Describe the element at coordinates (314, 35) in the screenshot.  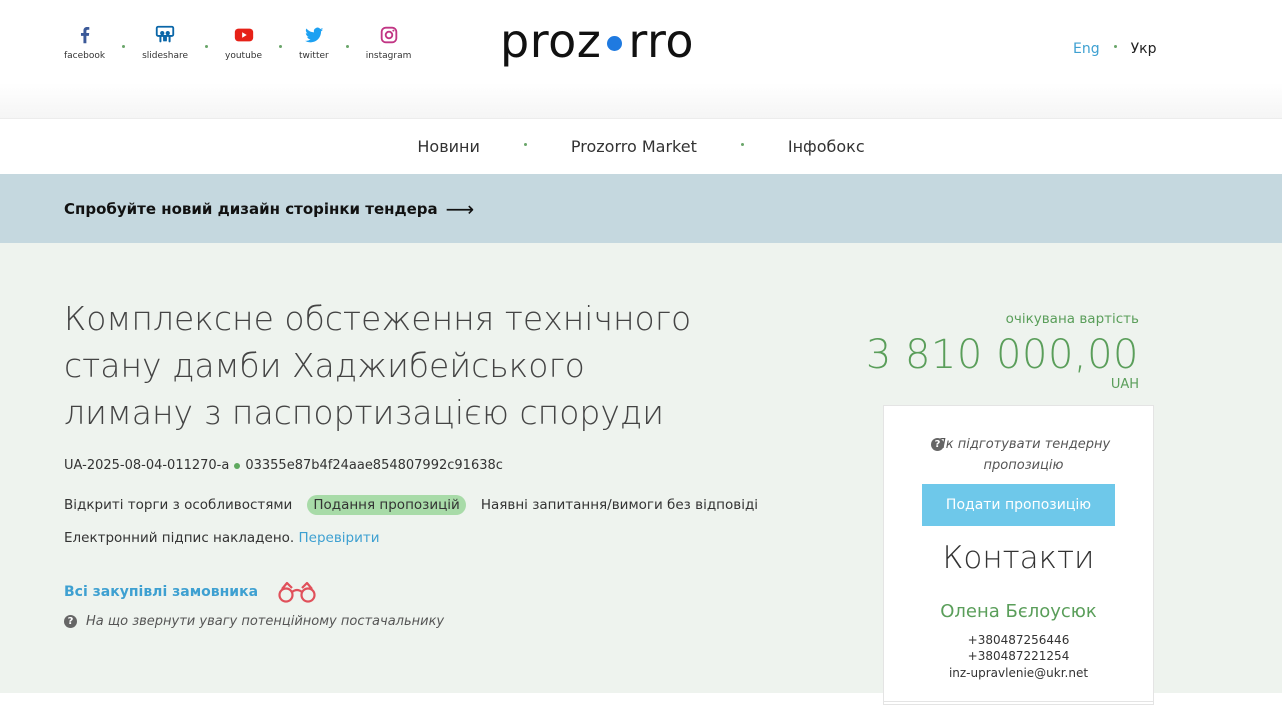
I see `twitter-icon` at that location.